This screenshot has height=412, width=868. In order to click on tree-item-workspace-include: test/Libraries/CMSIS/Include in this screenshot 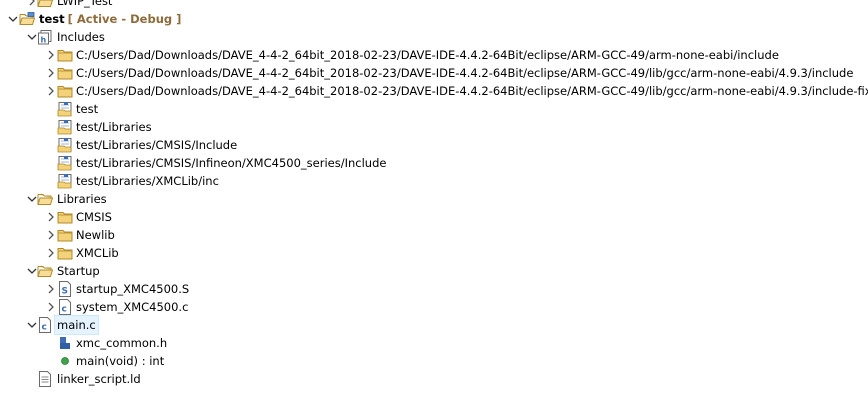, I will do `click(434, 145)`.